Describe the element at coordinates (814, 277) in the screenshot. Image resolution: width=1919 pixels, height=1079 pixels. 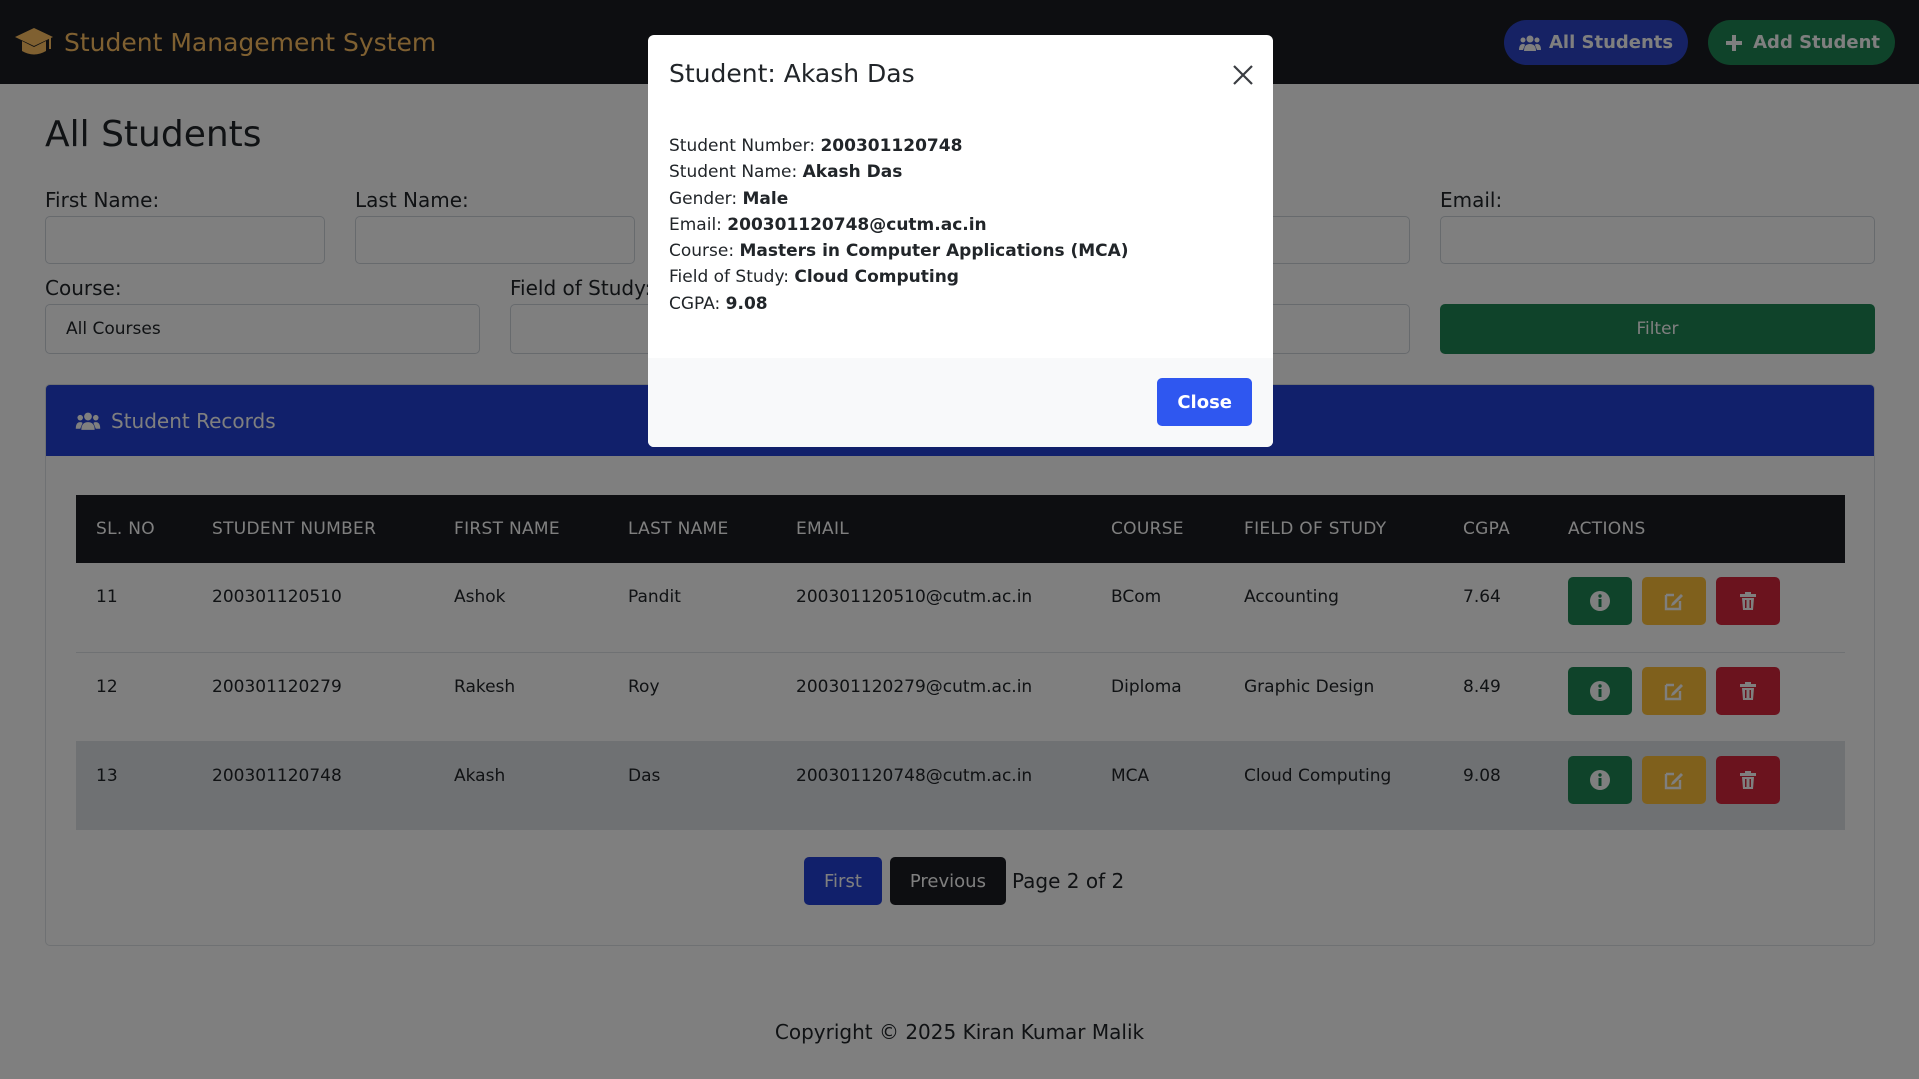
I see `detail-field-of-study: Field of Study: Cloud Computing` at that location.